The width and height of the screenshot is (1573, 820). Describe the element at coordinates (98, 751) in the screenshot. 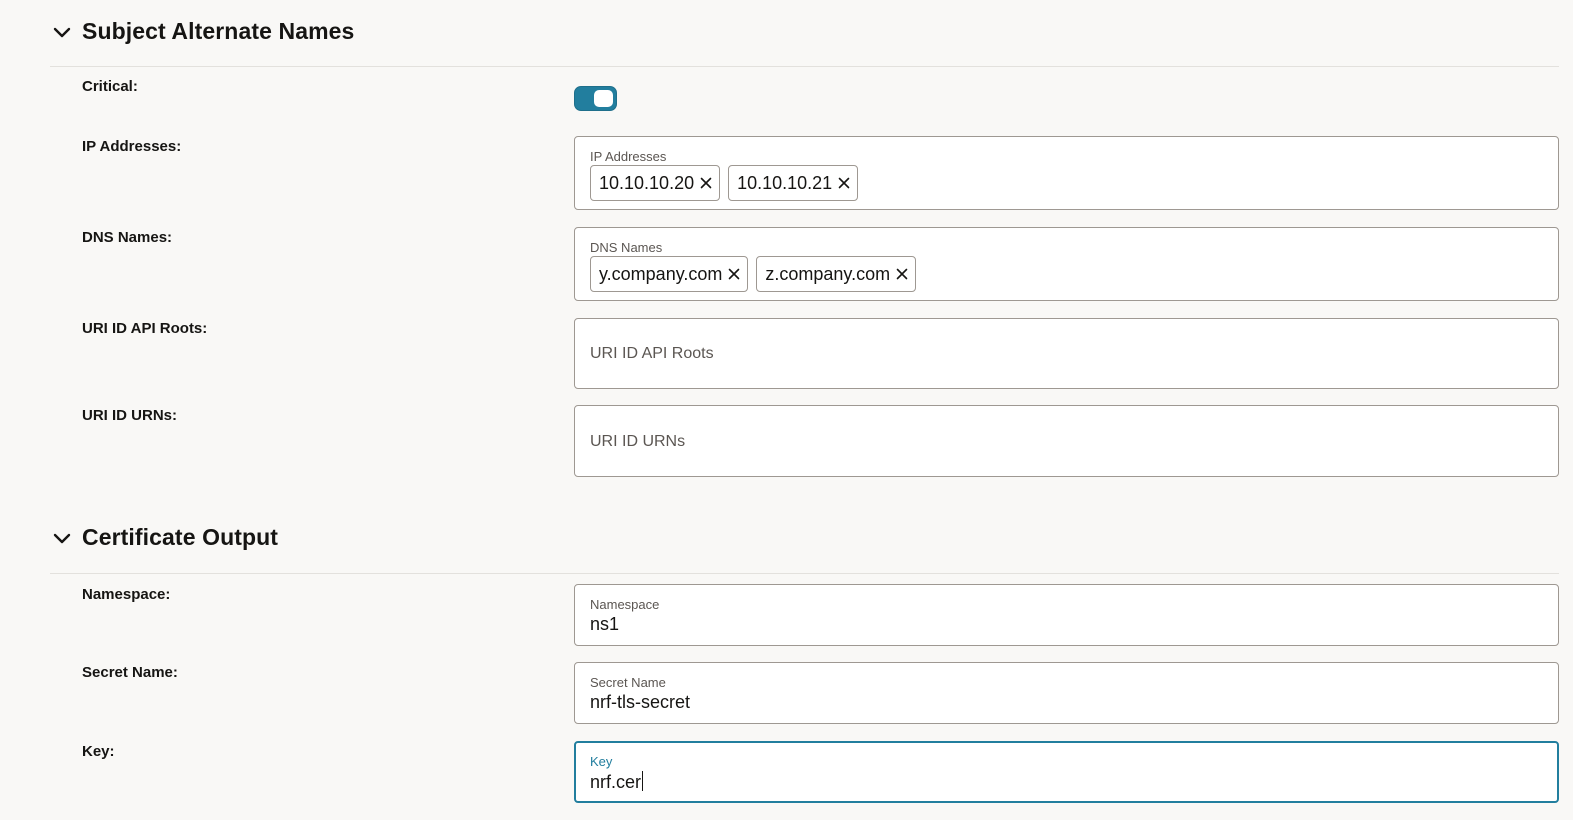

I see `key-label: Key:` at that location.